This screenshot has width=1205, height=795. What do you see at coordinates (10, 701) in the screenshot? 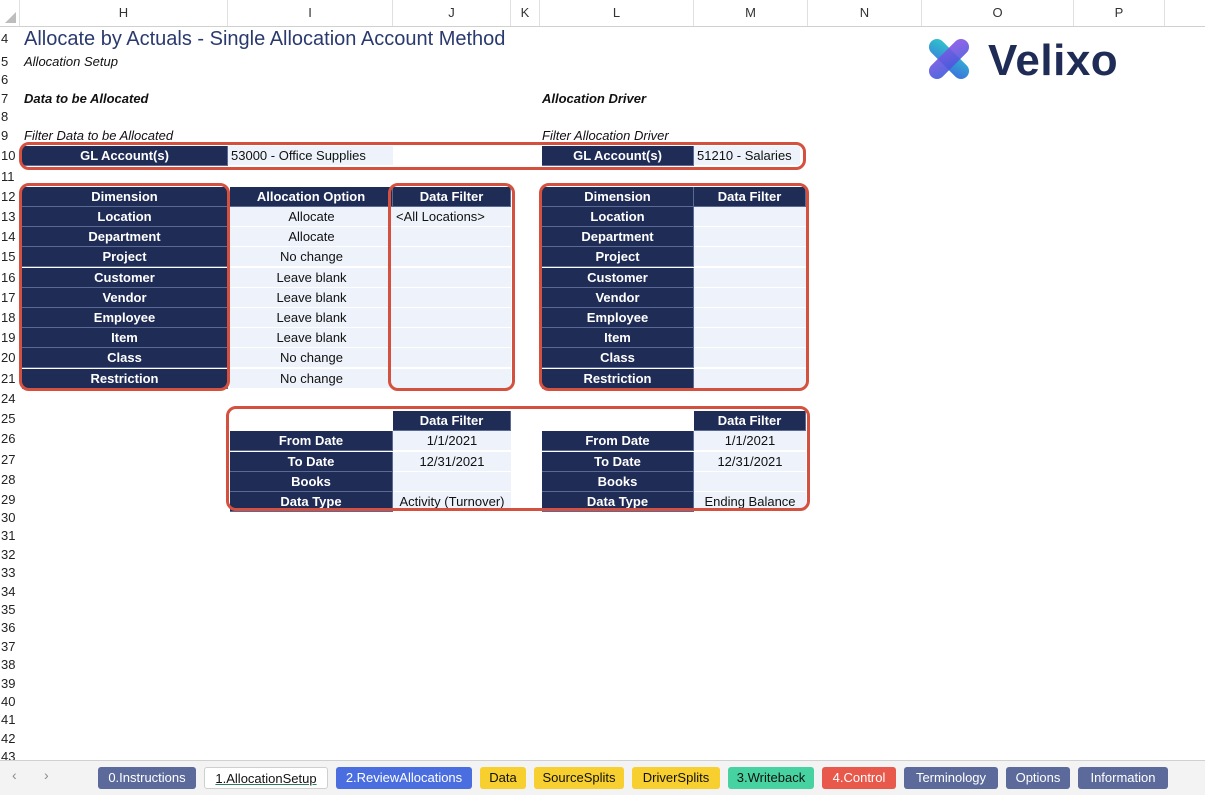
I see `row-number: 40` at bounding box center [10, 701].